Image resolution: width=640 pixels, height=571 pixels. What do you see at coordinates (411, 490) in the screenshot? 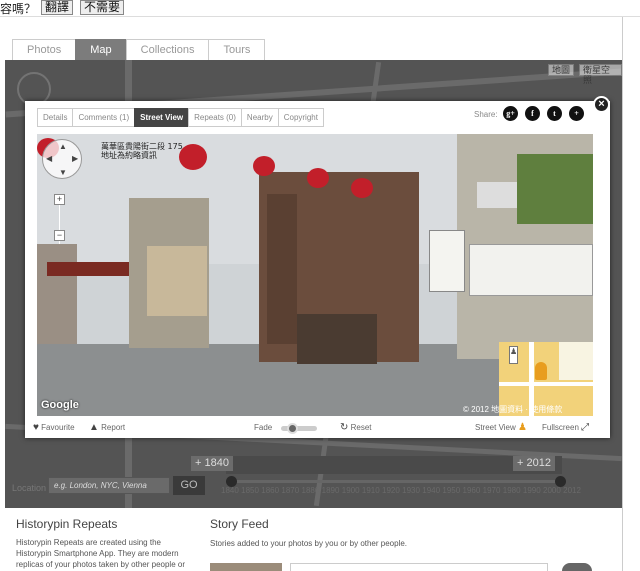
I see `timeline-year-1930: 1930` at bounding box center [411, 490].